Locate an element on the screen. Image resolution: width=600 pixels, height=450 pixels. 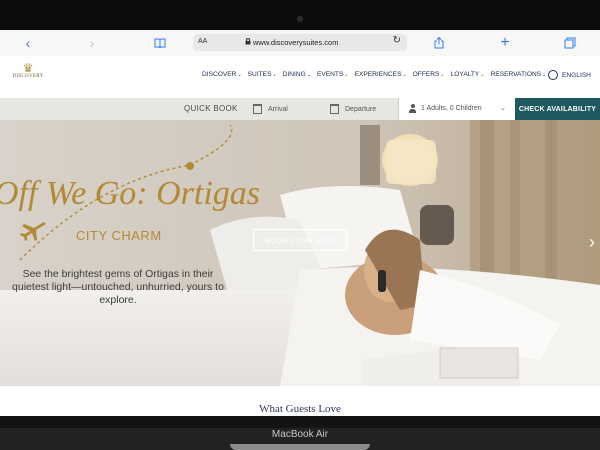
share-icon is located at coordinates (439, 43).